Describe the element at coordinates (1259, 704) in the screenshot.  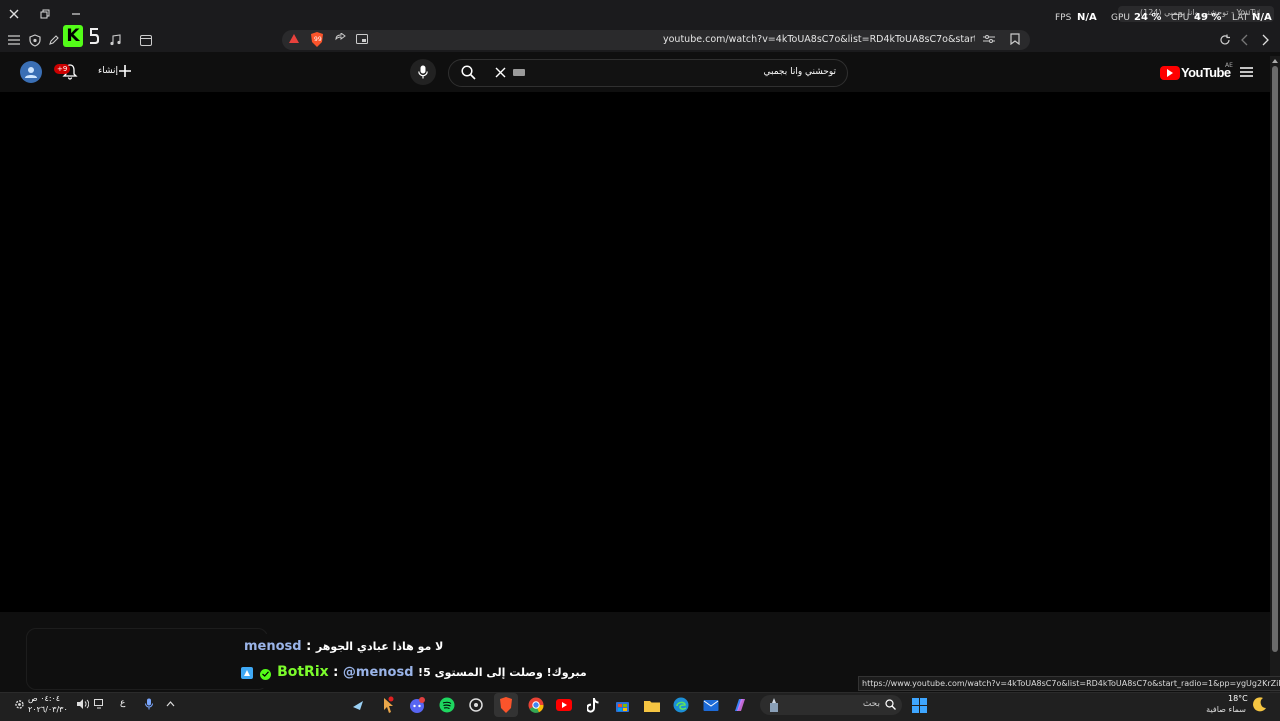
I see `weather-moon-icon` at that location.